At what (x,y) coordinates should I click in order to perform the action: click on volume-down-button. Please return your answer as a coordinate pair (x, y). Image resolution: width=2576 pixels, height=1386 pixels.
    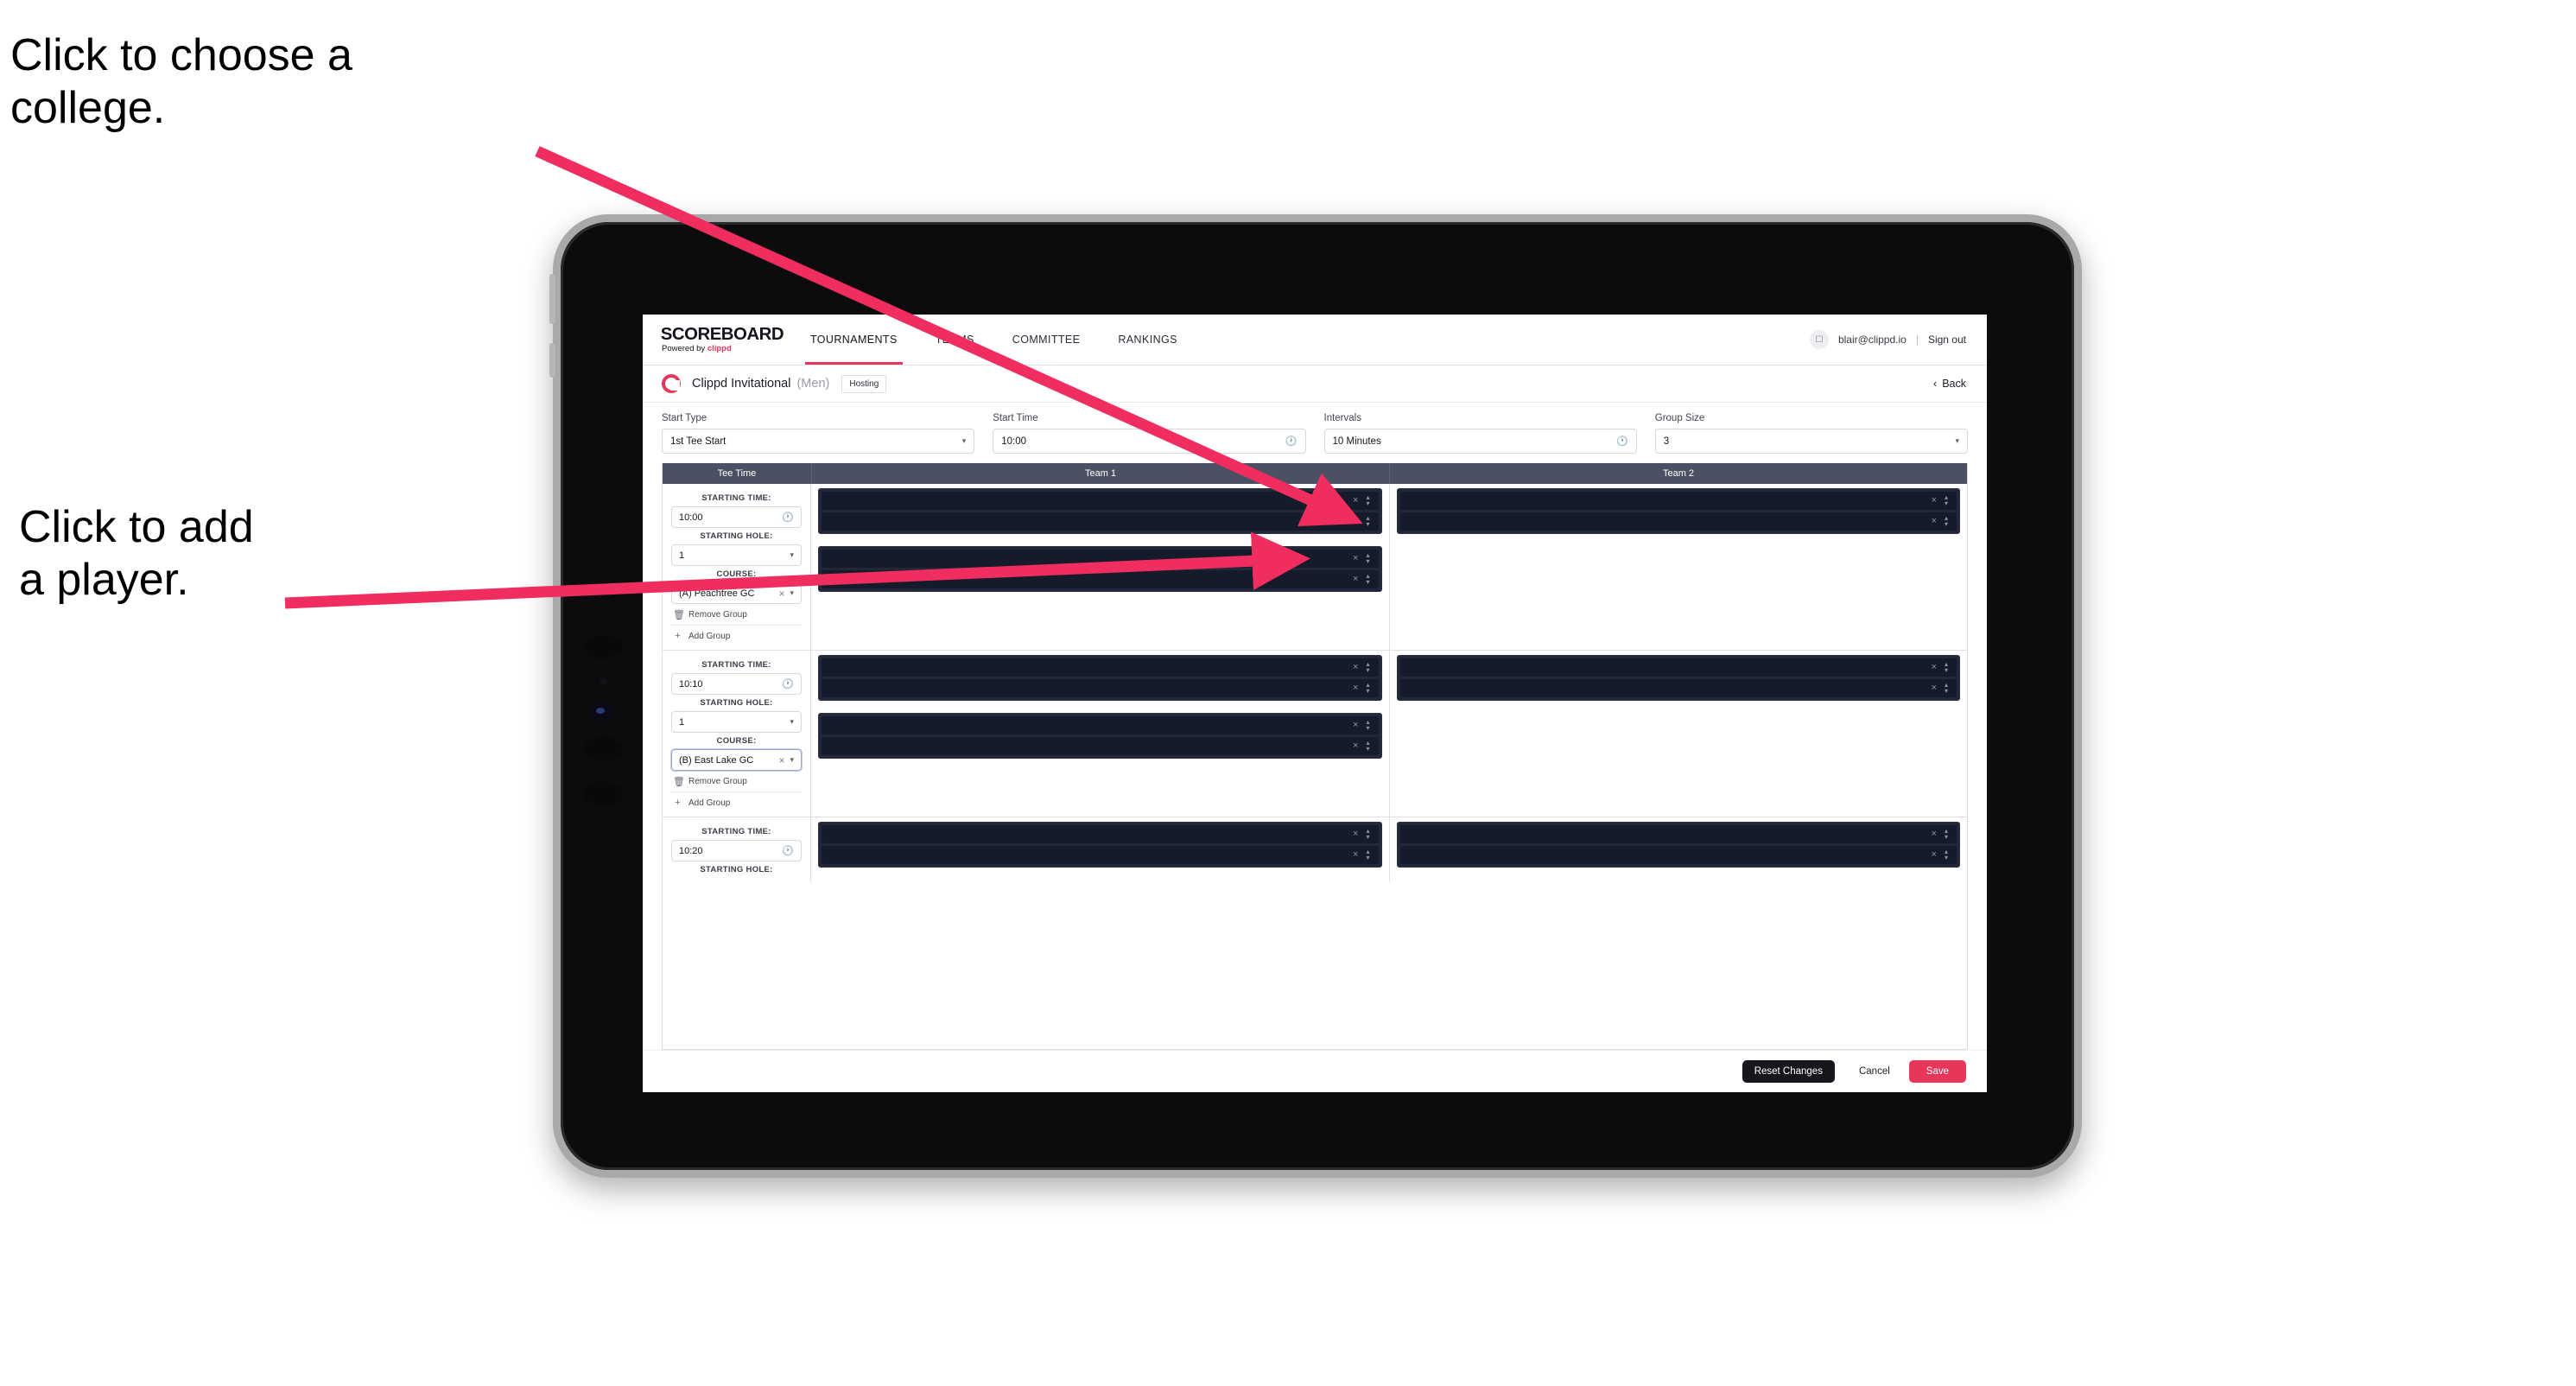
    Looking at the image, I should click on (552, 360).